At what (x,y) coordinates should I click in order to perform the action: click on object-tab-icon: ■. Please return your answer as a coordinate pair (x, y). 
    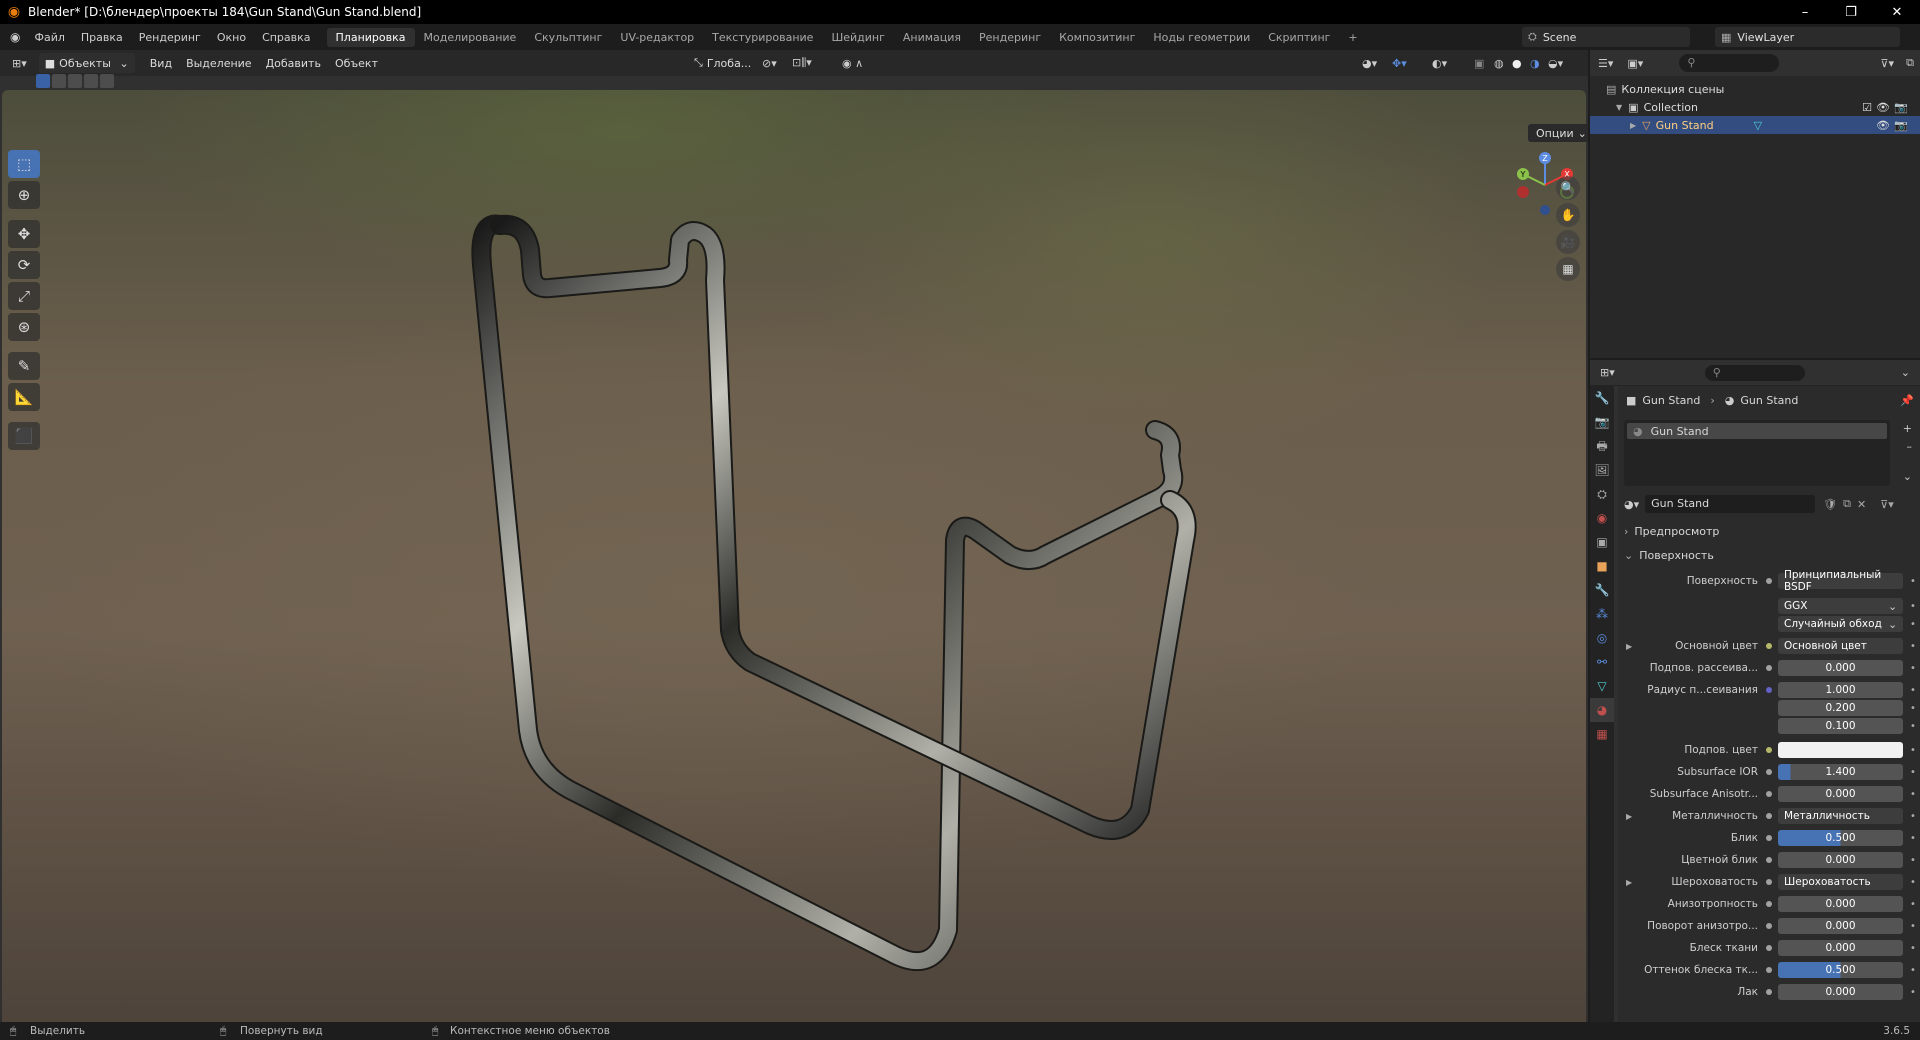
    Looking at the image, I should click on (1602, 566).